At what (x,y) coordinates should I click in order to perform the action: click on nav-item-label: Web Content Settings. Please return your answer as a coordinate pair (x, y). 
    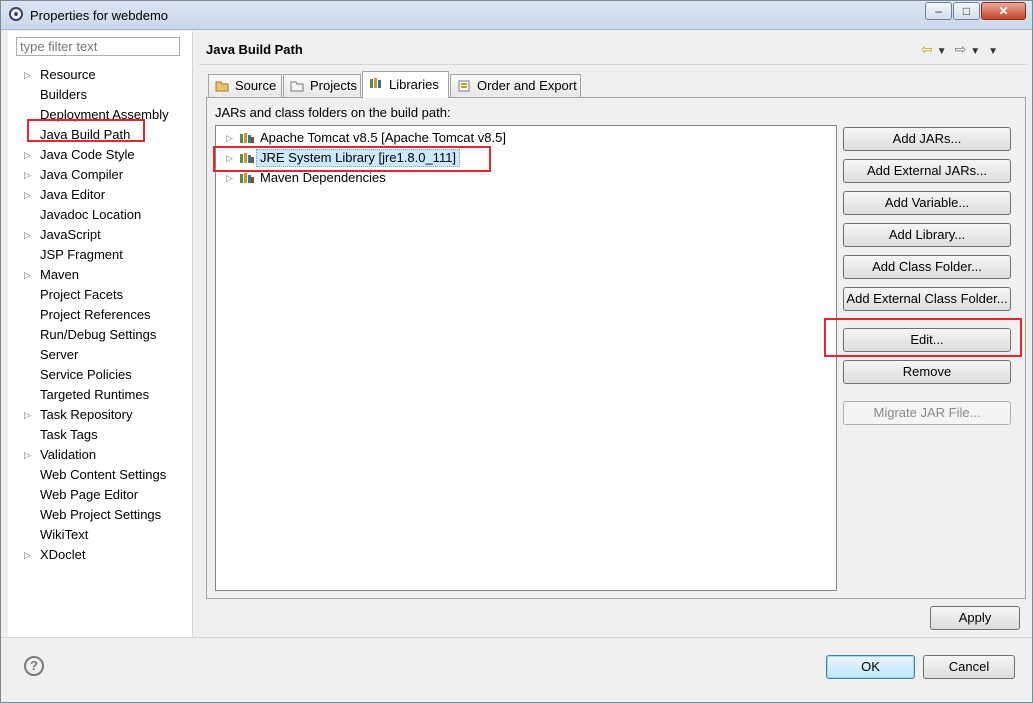
    Looking at the image, I should click on (103, 474).